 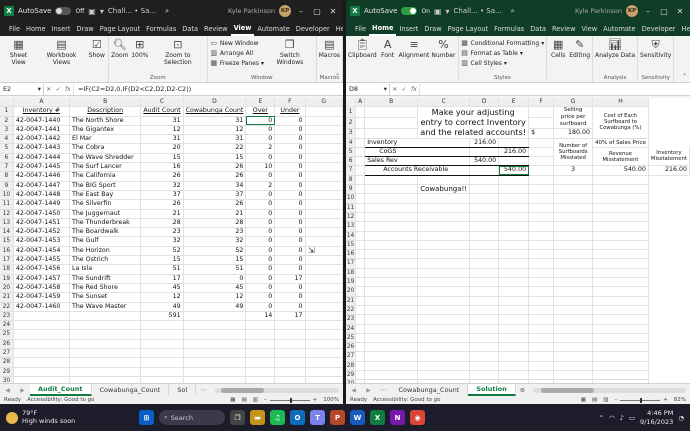 What do you see at coordinates (60, 400) in the screenshot?
I see `accessibility-status: Accessibility: Good to go` at bounding box center [60, 400].